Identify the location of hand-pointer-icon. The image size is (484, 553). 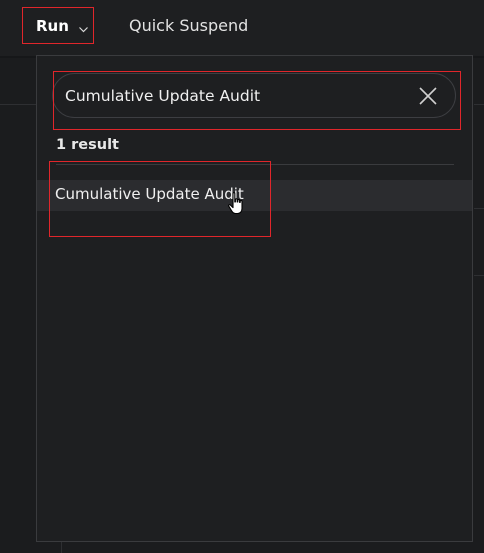
(237, 204).